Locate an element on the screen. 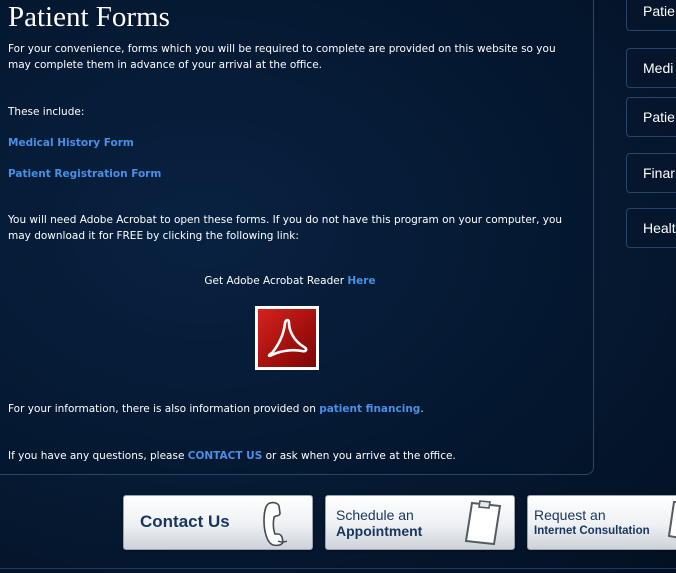  acrobat-here-link: Here is located at coordinates (361, 281).